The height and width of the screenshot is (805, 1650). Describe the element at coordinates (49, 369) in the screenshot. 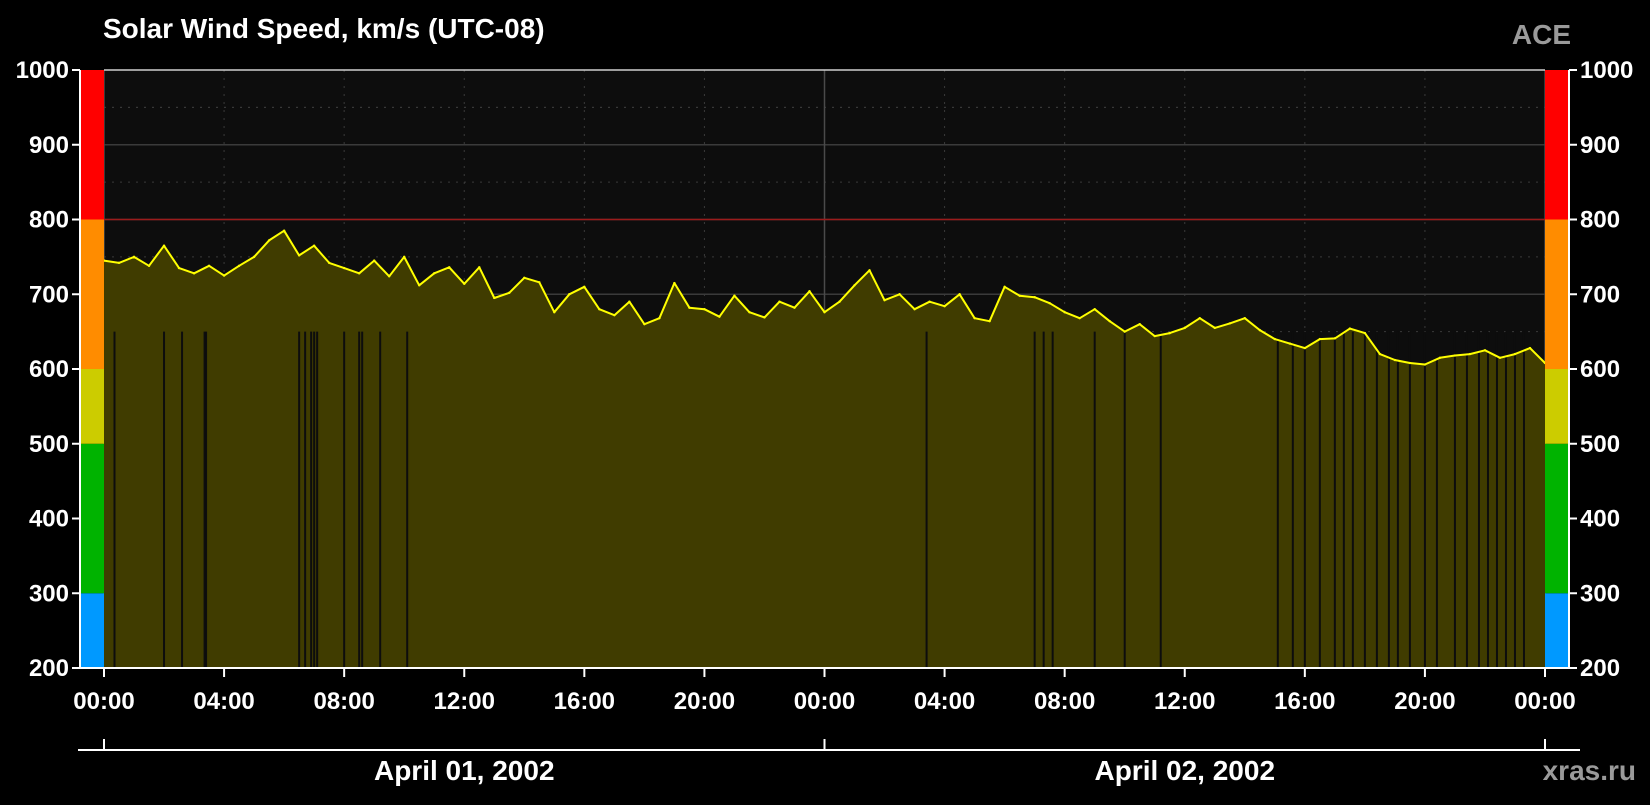

I see `y-tick-label-left: 600` at that location.